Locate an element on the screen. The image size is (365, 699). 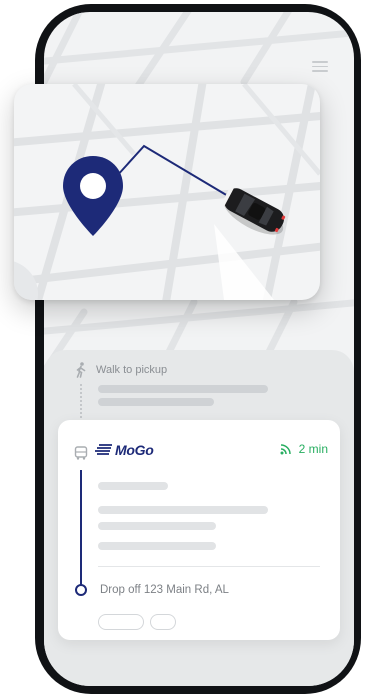
brand-logo: MoGo is located at coordinates (124, 450).